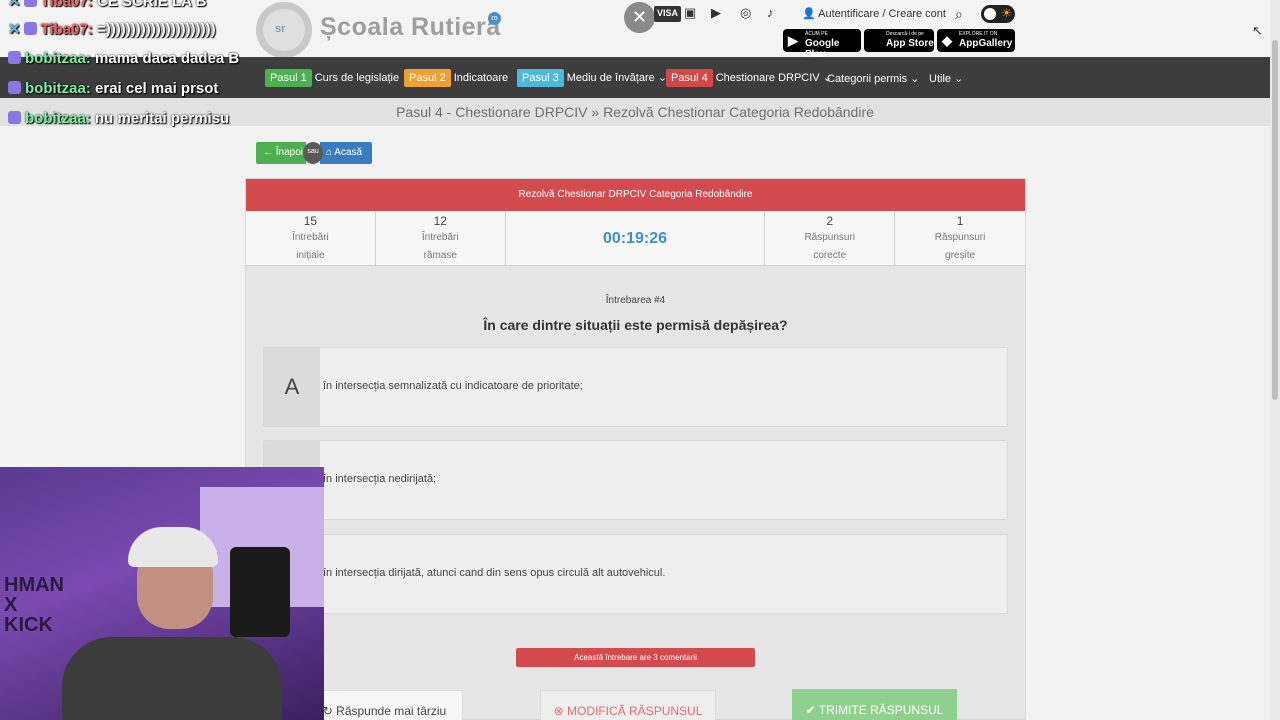 The width and height of the screenshot is (1280, 720). Describe the element at coordinates (34, 605) in the screenshot. I see `neon-sign: HMAN X KICK` at that location.